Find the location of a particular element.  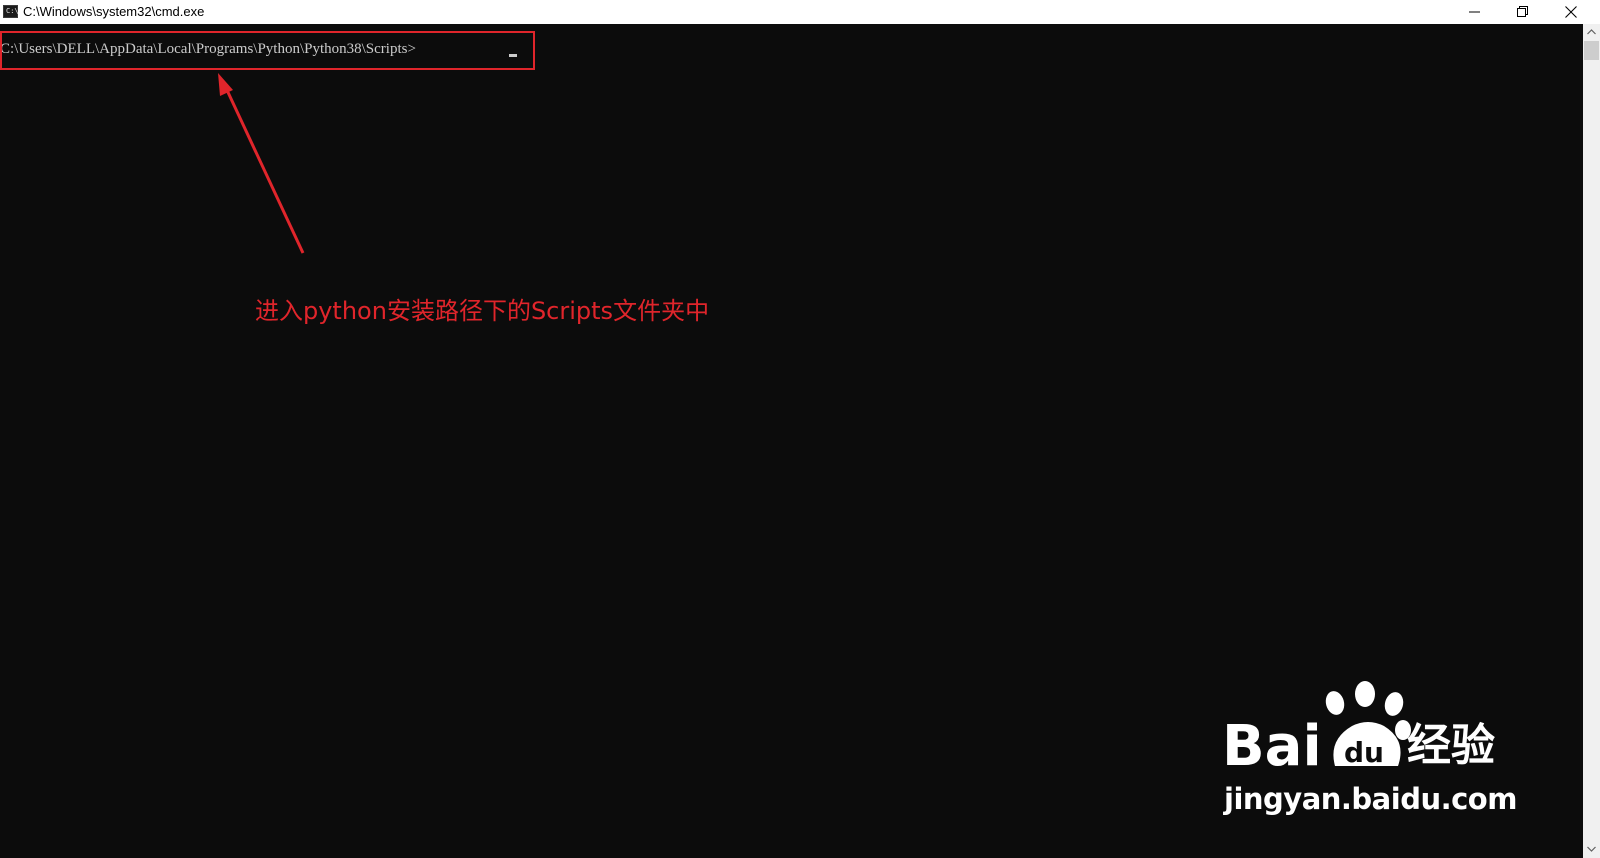

logo-du: du is located at coordinates (1364, 752).